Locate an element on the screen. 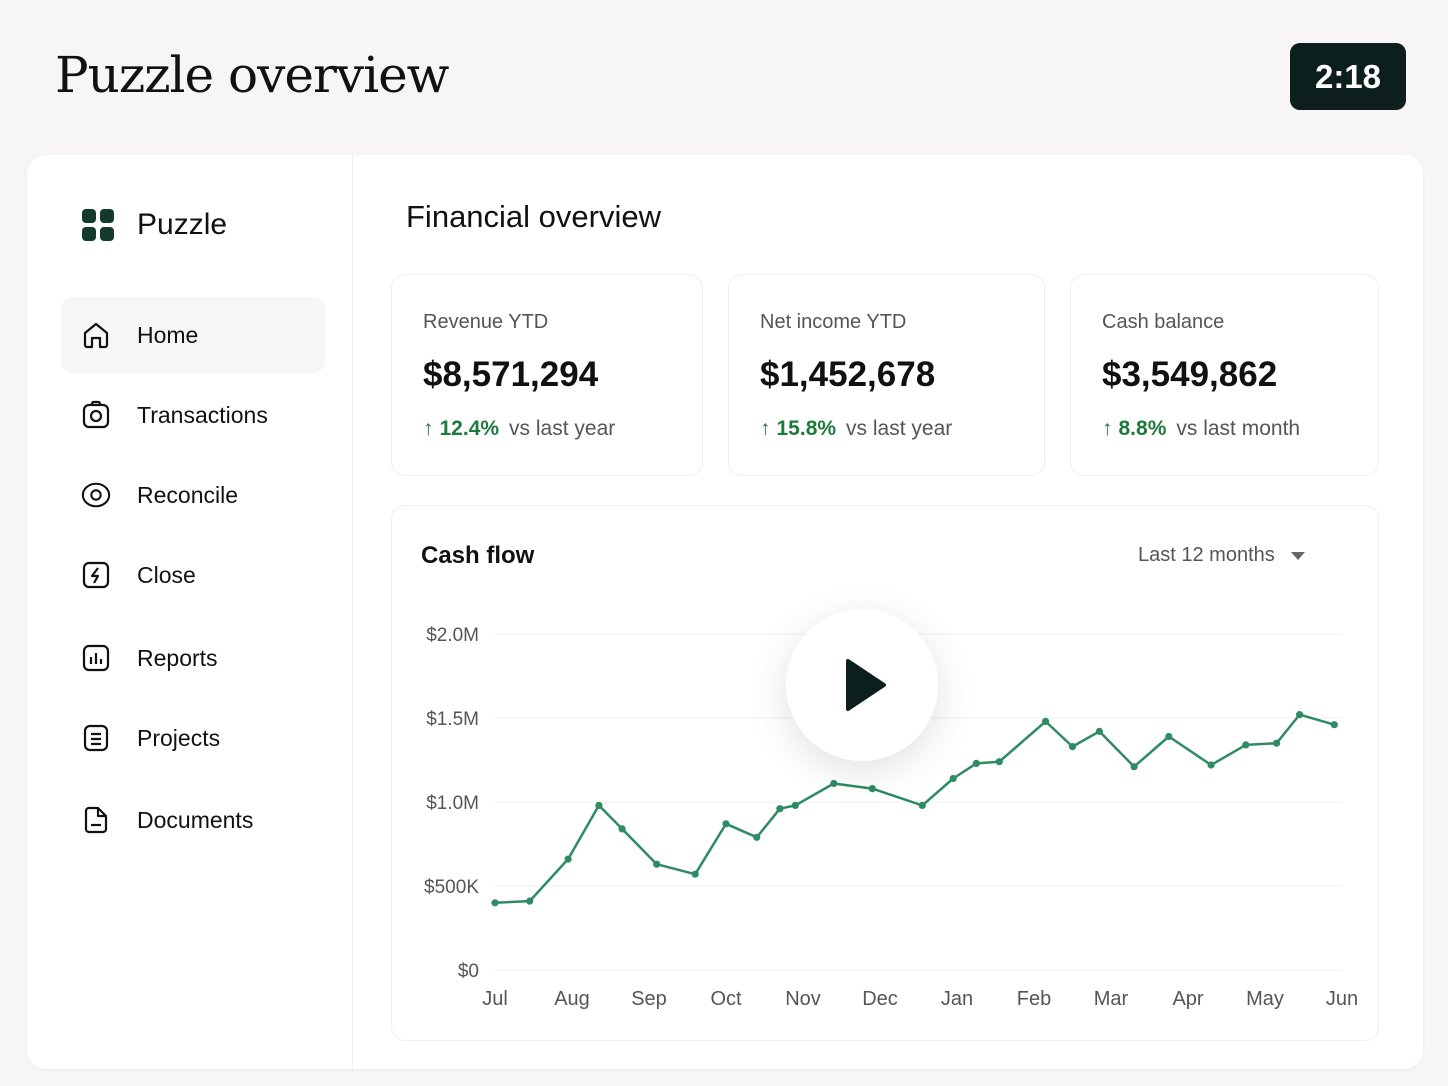 This screenshot has height=1086, width=1448. kpi-delta-comparison: vs last month is located at coordinates (1238, 428).